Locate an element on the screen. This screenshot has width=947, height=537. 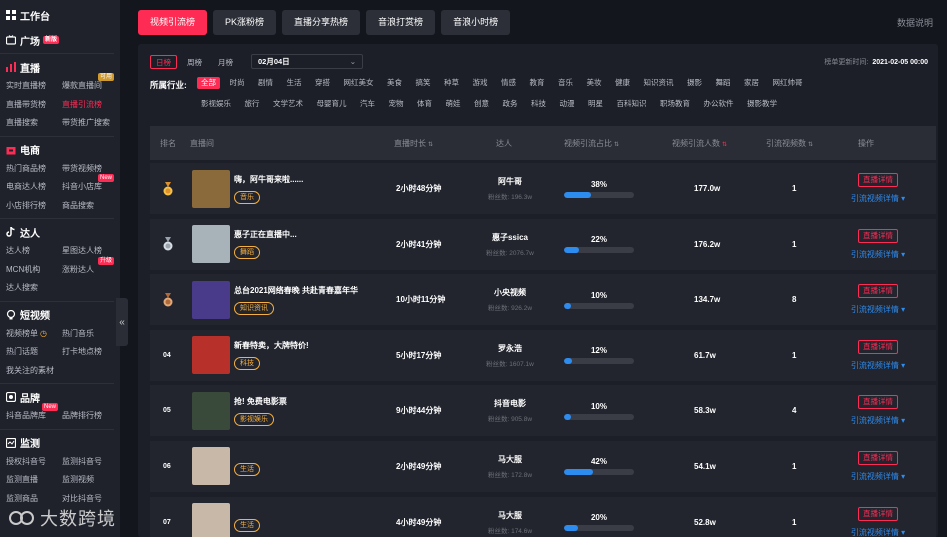
sidebar-item-kol-rank: 达人榜 is located at coordinates (34, 251).